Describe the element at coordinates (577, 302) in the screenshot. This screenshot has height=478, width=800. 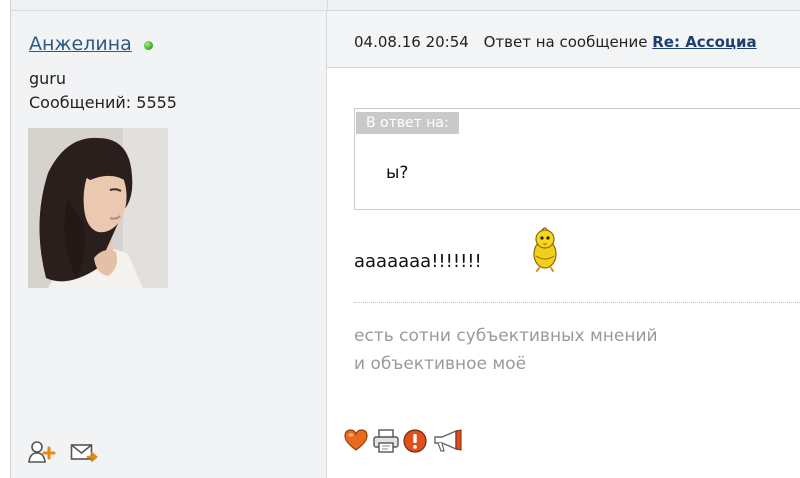
I see `signature-separator` at that location.